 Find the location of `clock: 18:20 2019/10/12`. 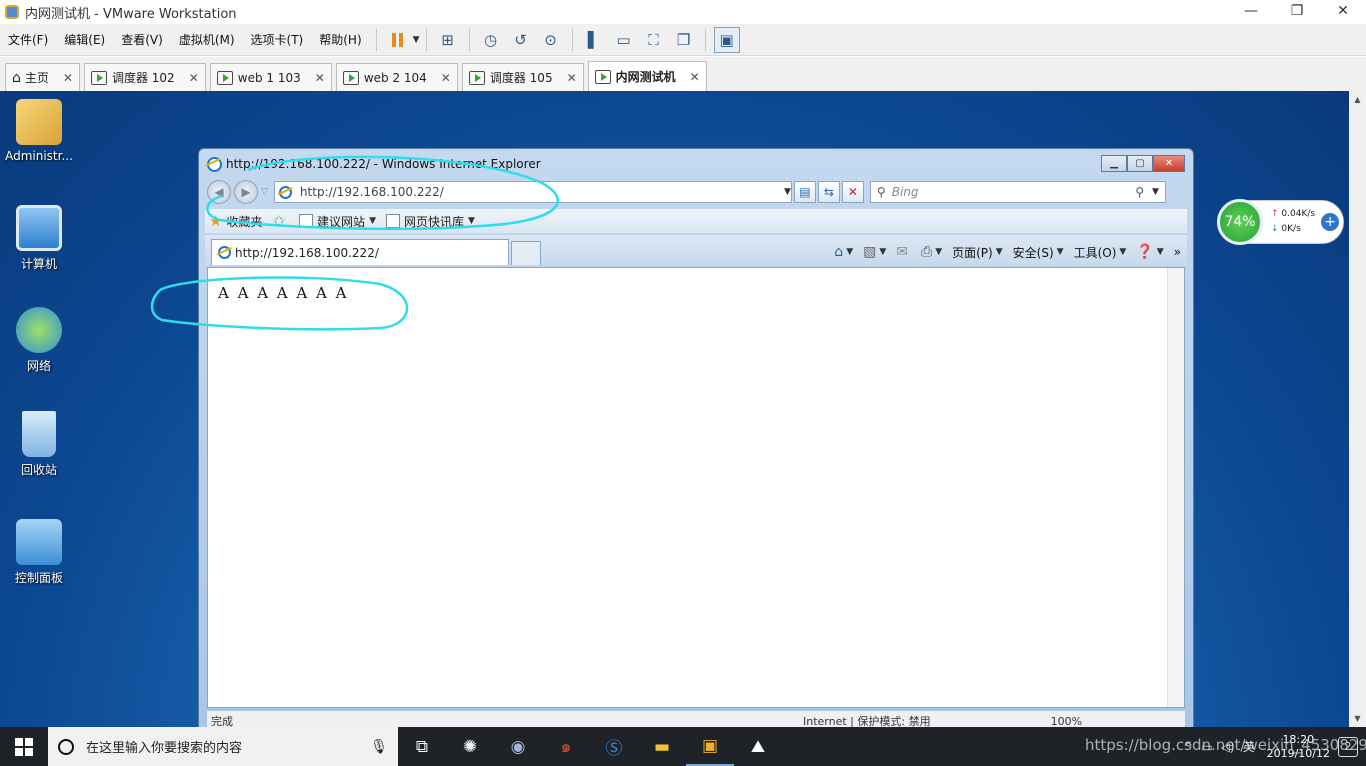

clock: 18:20 2019/10/12 is located at coordinates (1298, 747).